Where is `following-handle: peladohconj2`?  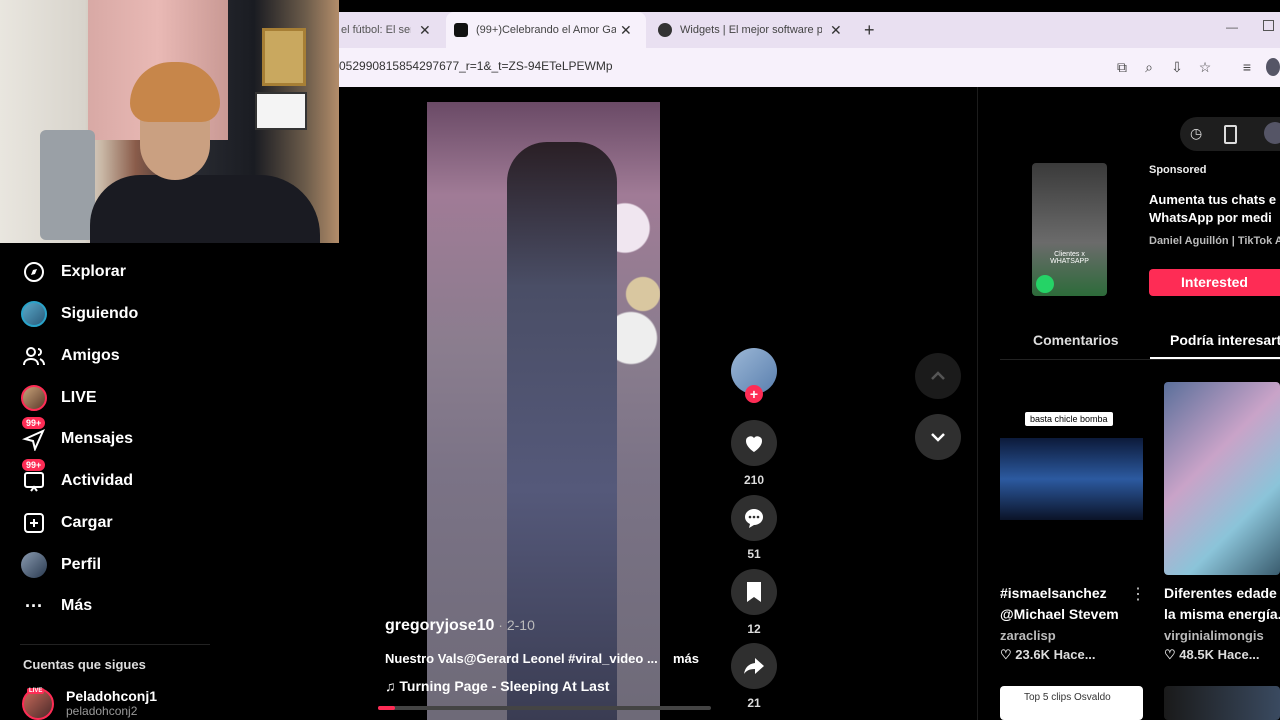 following-handle: peladohconj2 is located at coordinates (102, 711).